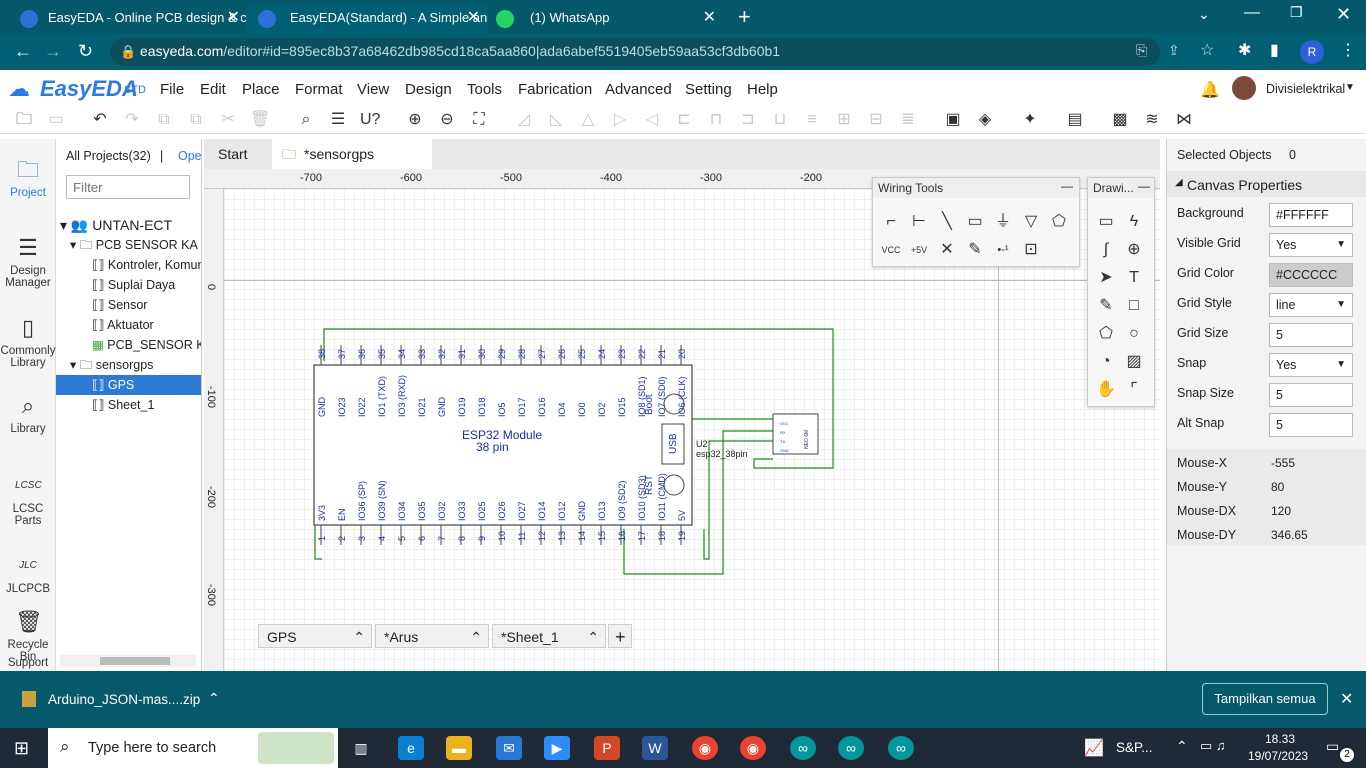 The image size is (1366, 768). What do you see at coordinates (479, 120) in the screenshot?
I see `fit-view-icon: ⛶` at bounding box center [479, 120].